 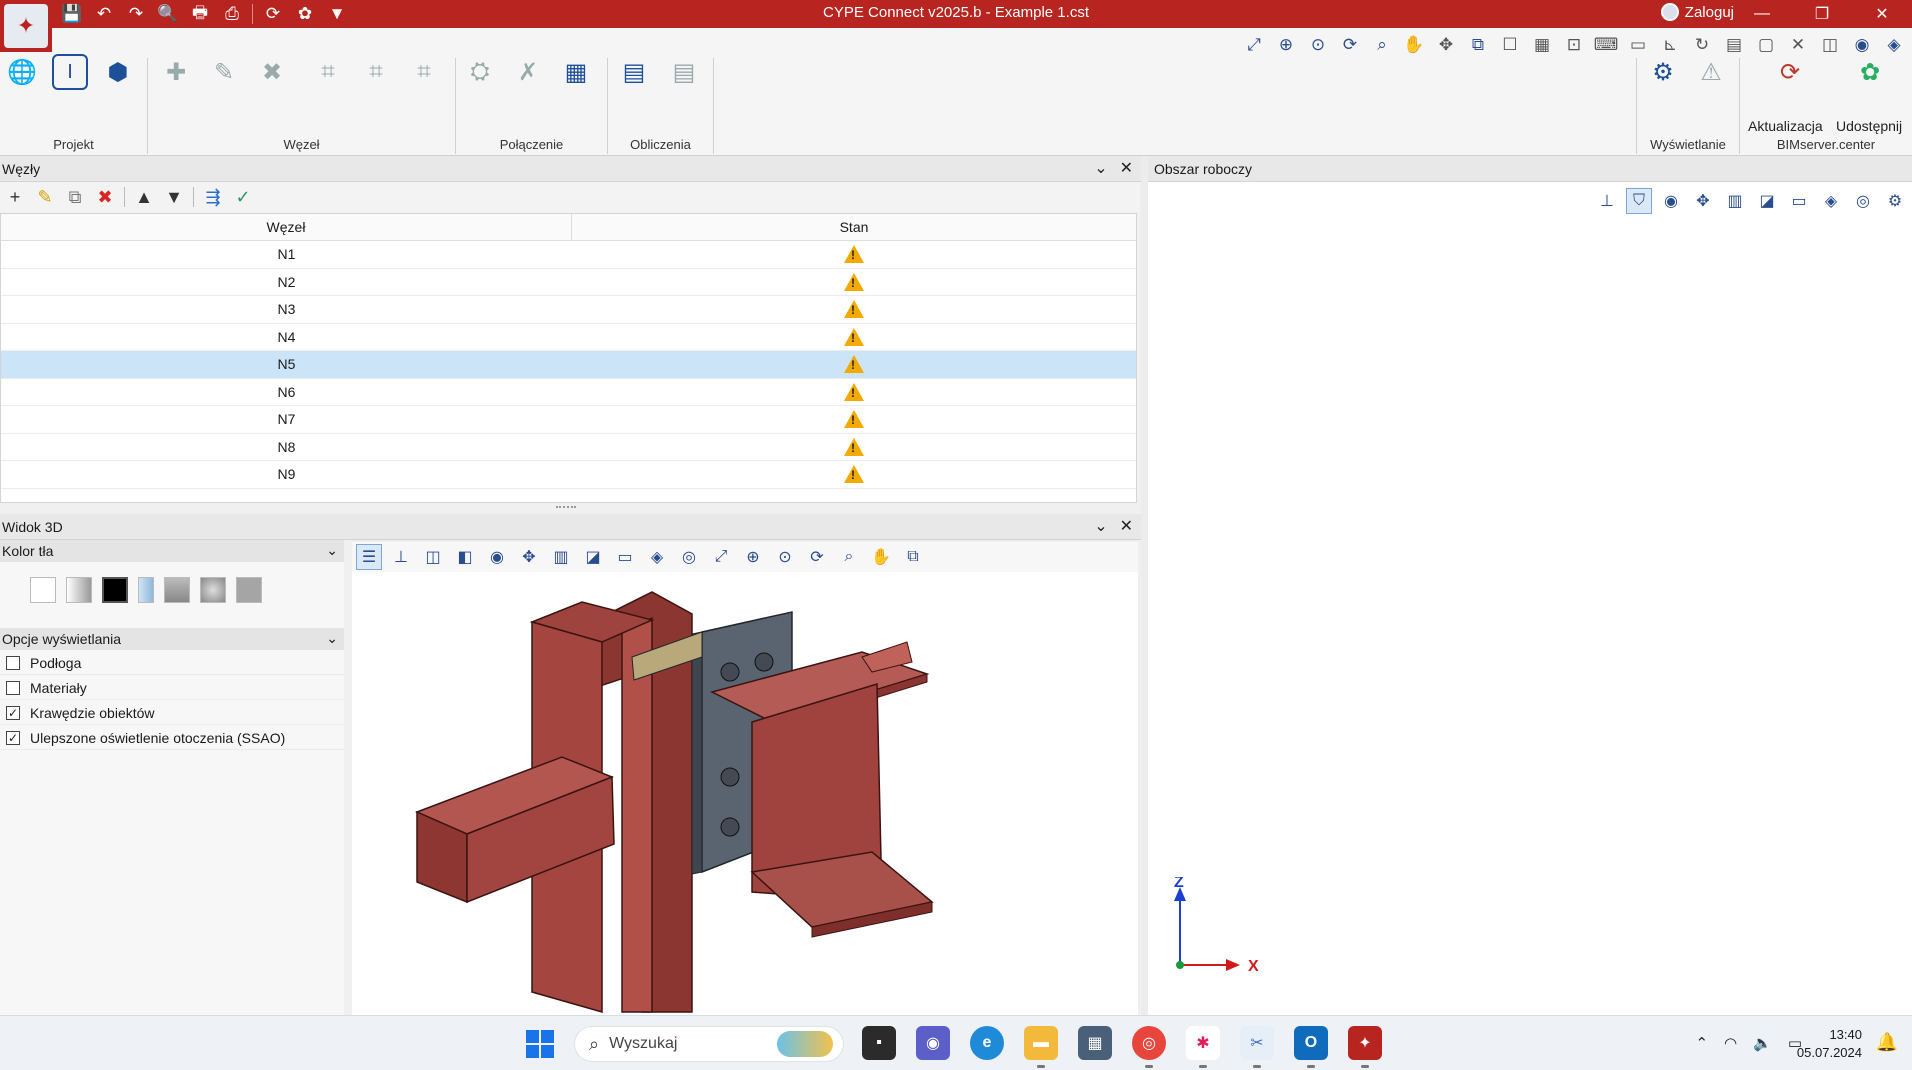 I want to click on restore-button: ❐, so click(x=1822, y=14).